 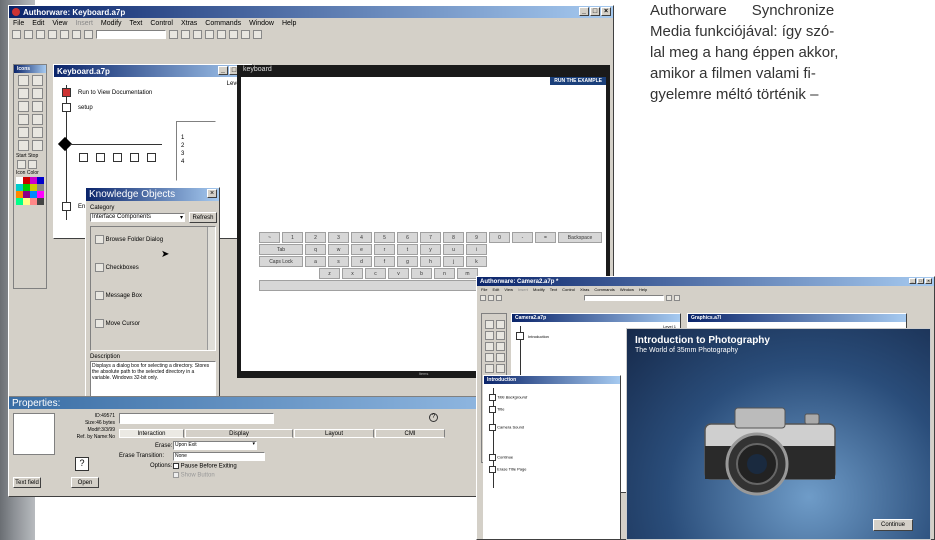 What do you see at coordinates (118, 295) in the screenshot?
I see `ko-item-message-box: Message Box` at bounding box center [118, 295].